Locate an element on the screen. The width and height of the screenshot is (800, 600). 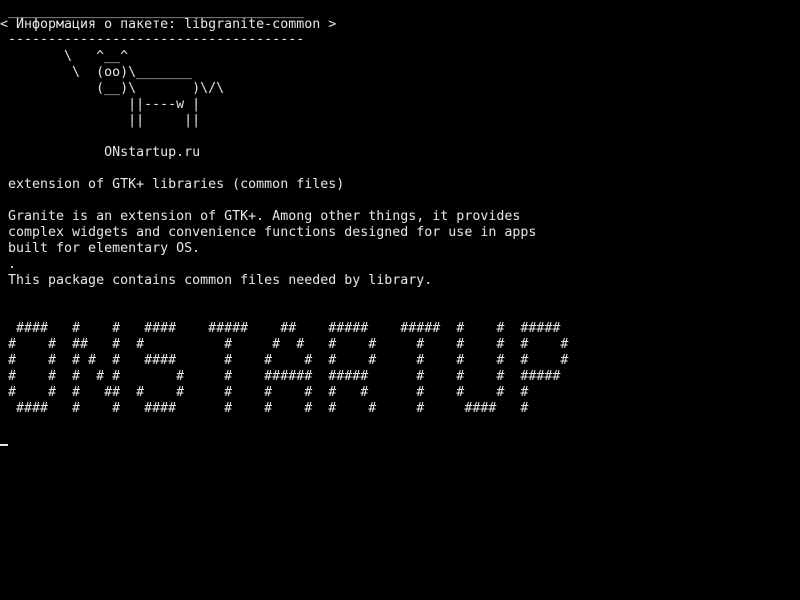
cow-ascii-line: || || is located at coordinates (100, 120).